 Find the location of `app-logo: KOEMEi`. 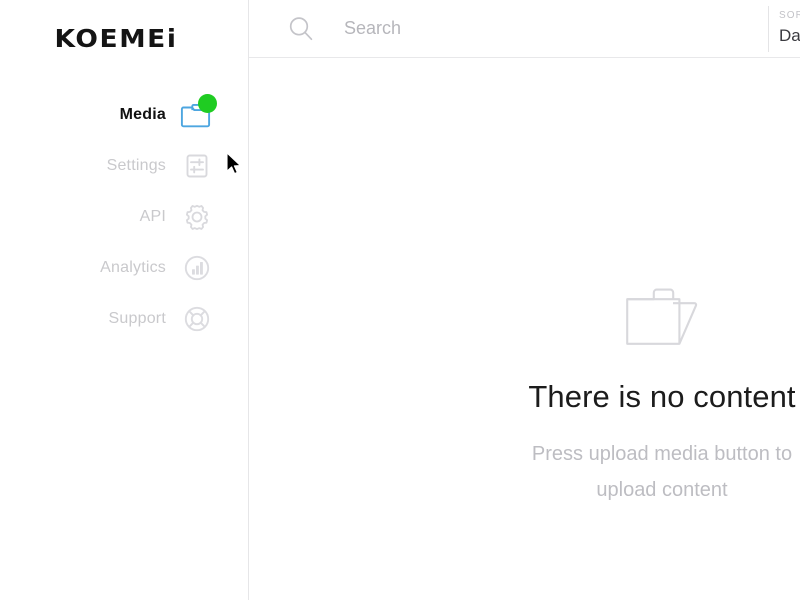

app-logo: KOEMEi is located at coordinates (119, 38).